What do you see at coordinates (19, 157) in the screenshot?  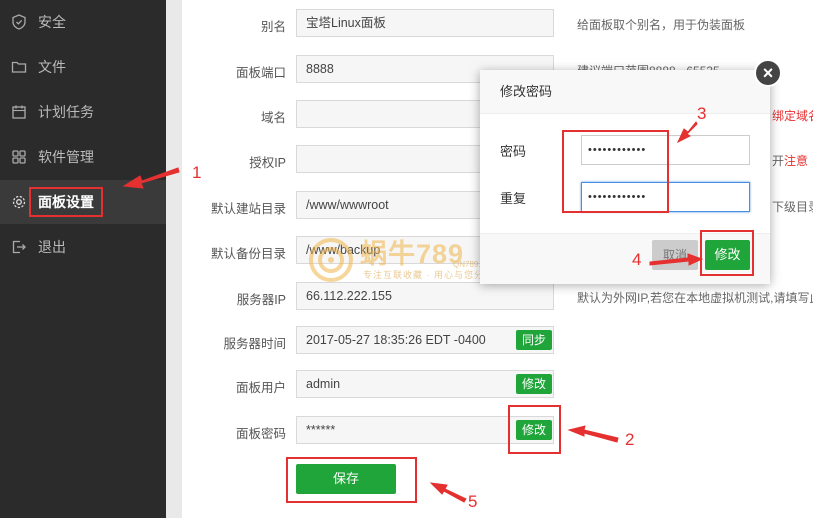 I see `grid-icon` at bounding box center [19, 157].